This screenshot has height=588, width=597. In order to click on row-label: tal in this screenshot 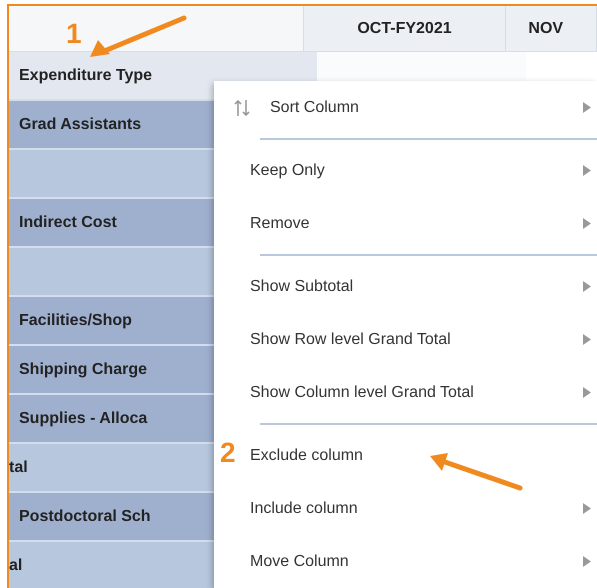, I will do `click(18, 467)`.